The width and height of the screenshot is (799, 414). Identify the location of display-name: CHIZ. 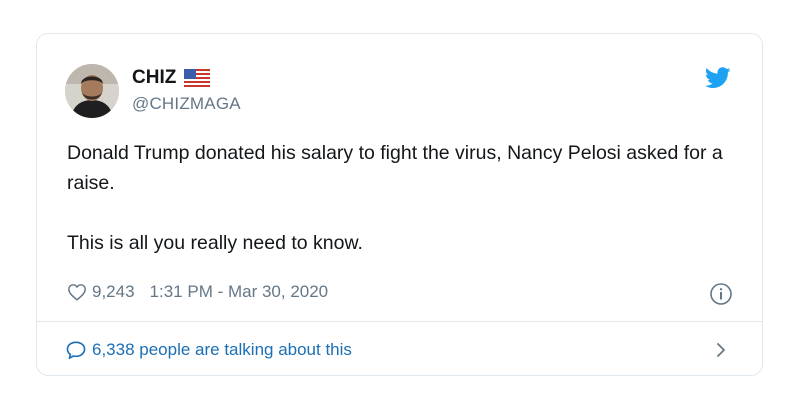
(154, 78).